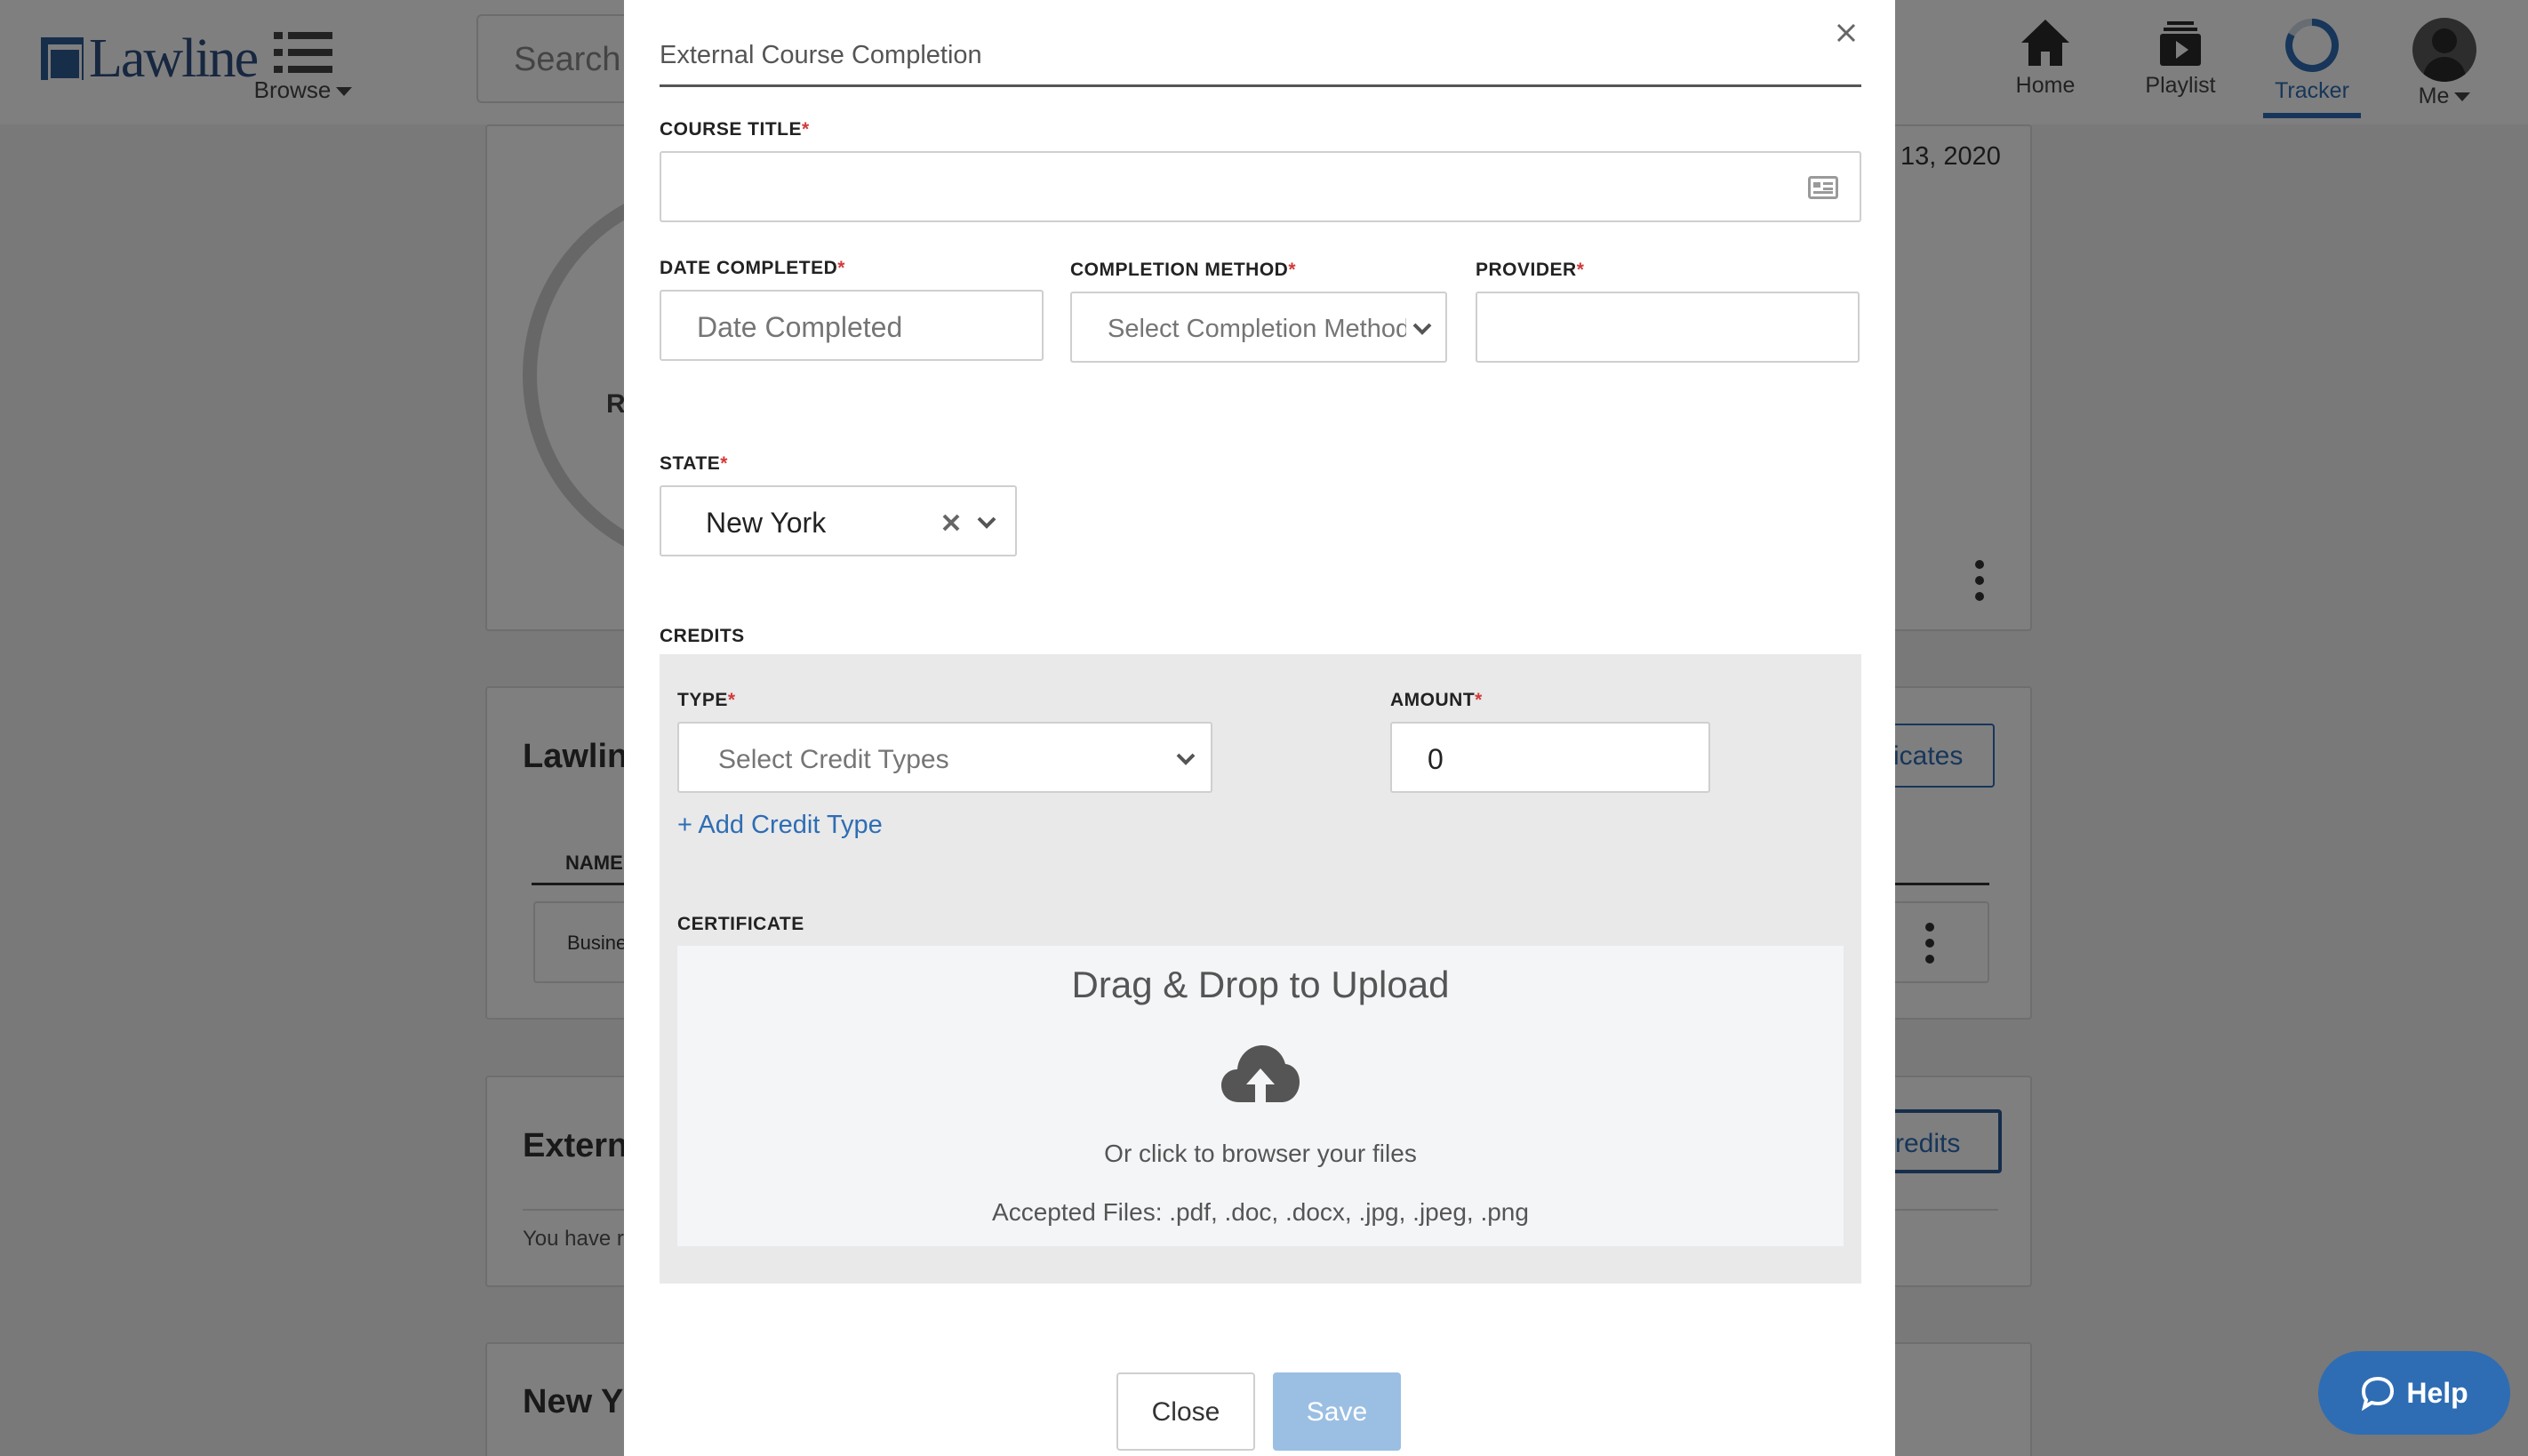  I want to click on chat-bubble-icon, so click(2378, 1393).